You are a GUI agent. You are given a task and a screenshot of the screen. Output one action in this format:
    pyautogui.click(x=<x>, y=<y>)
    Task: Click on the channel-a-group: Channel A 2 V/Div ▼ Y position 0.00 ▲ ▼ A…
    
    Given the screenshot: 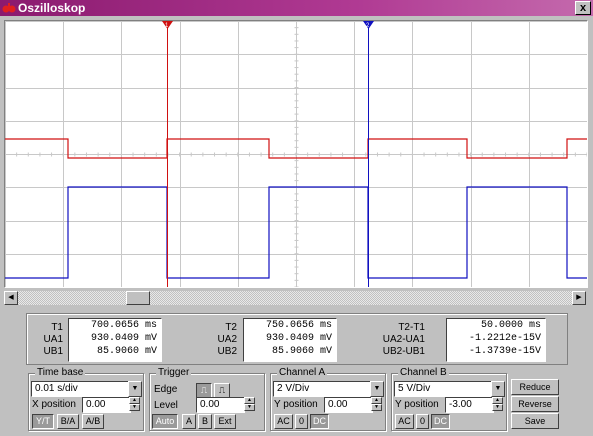 What is the action you would take?
    pyautogui.click(x=328, y=399)
    